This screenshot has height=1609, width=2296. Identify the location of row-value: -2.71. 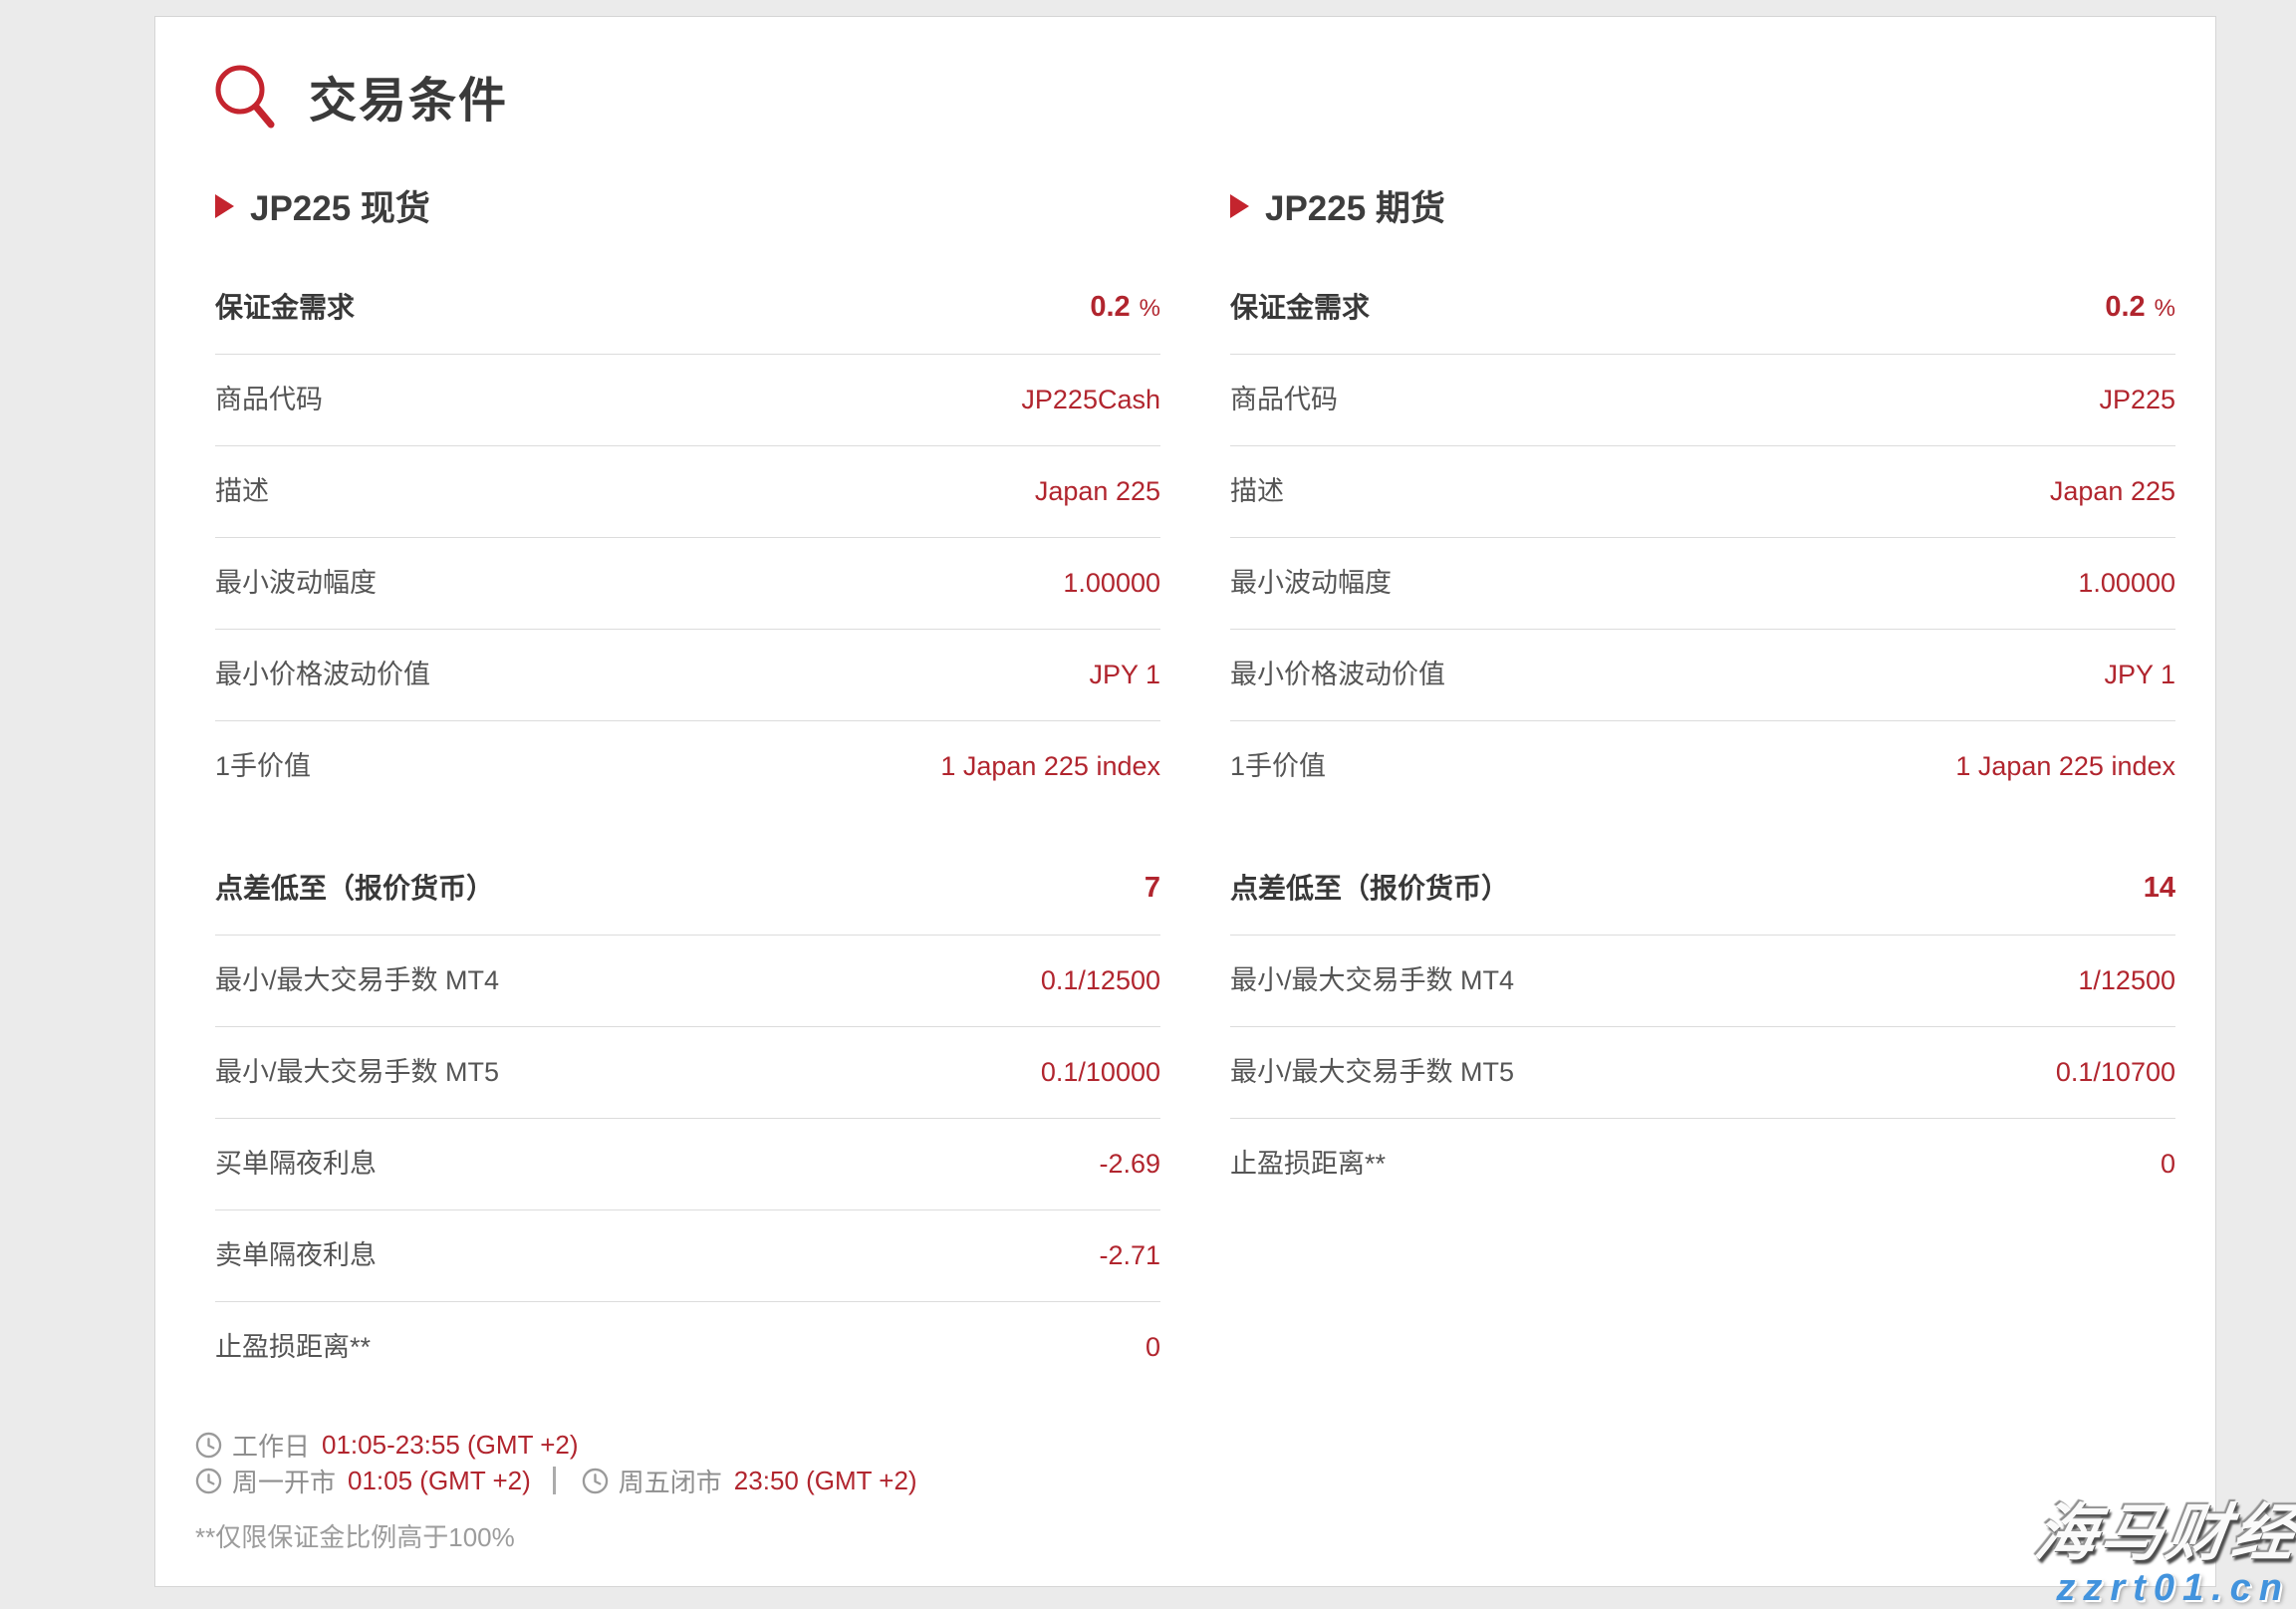
(1130, 1255).